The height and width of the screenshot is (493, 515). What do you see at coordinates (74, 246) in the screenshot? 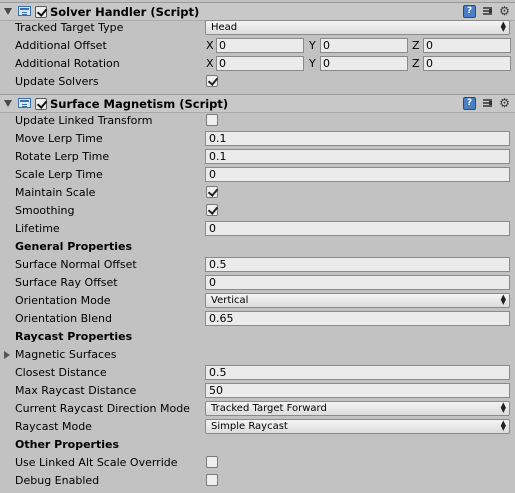
I see `general-properties-heading: General Properties` at bounding box center [74, 246].